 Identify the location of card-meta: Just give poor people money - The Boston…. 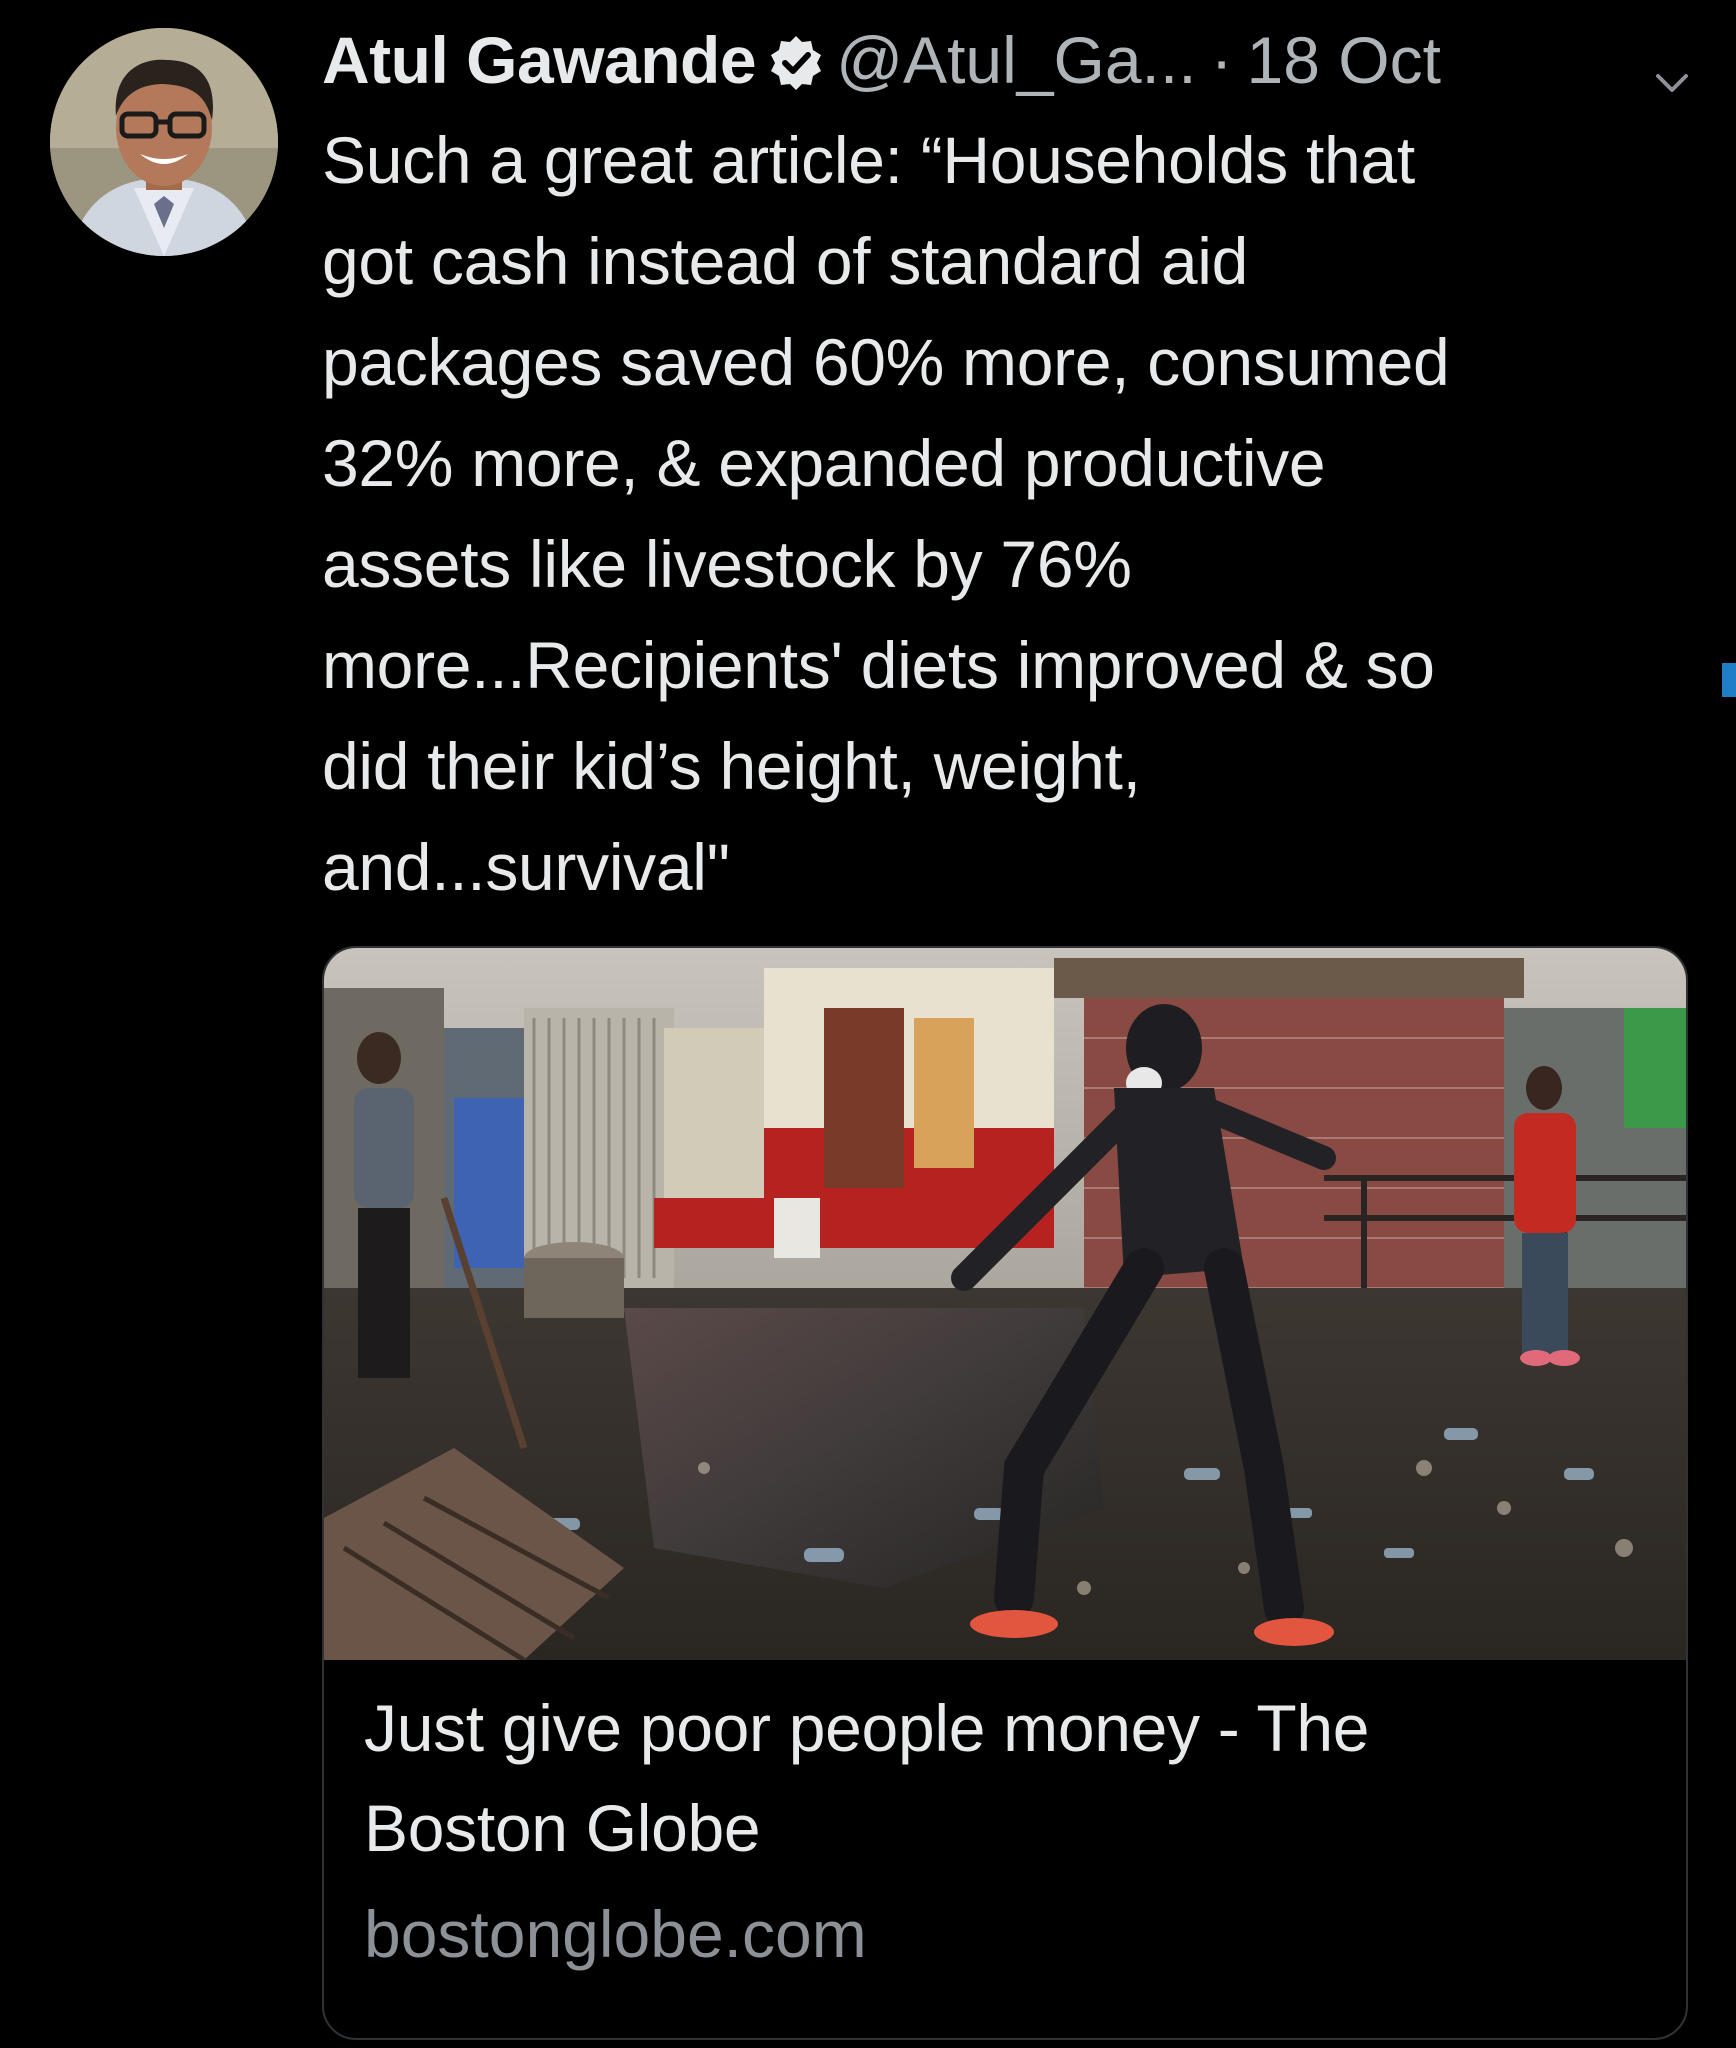
(1009, 1831).